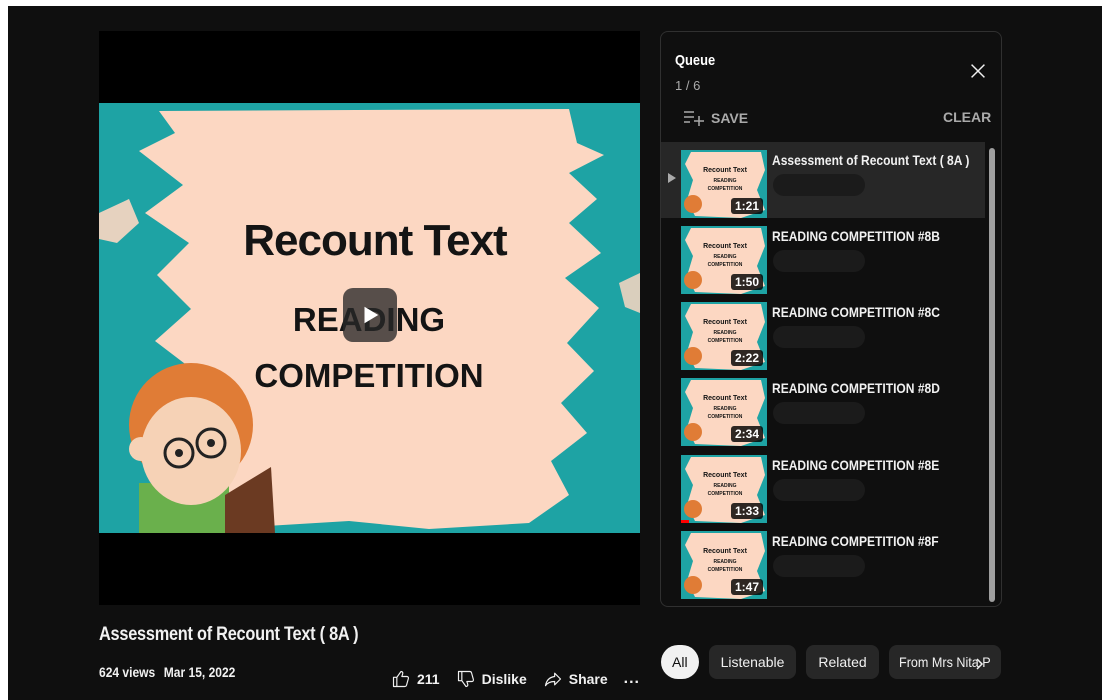 The width and height of the screenshot is (1102, 700). Describe the element at coordinates (695, 60) in the screenshot. I see `queue-title: Queue` at that location.